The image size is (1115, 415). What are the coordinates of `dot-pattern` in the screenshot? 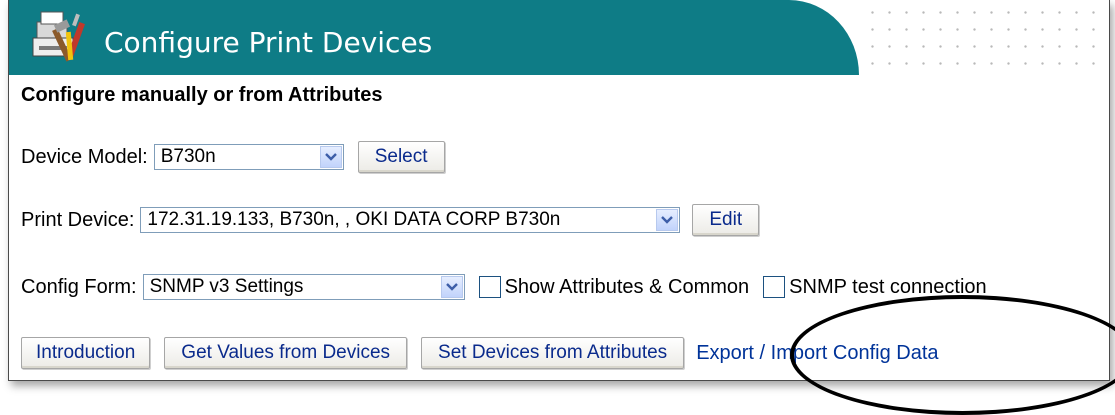 It's located at (984, 37).